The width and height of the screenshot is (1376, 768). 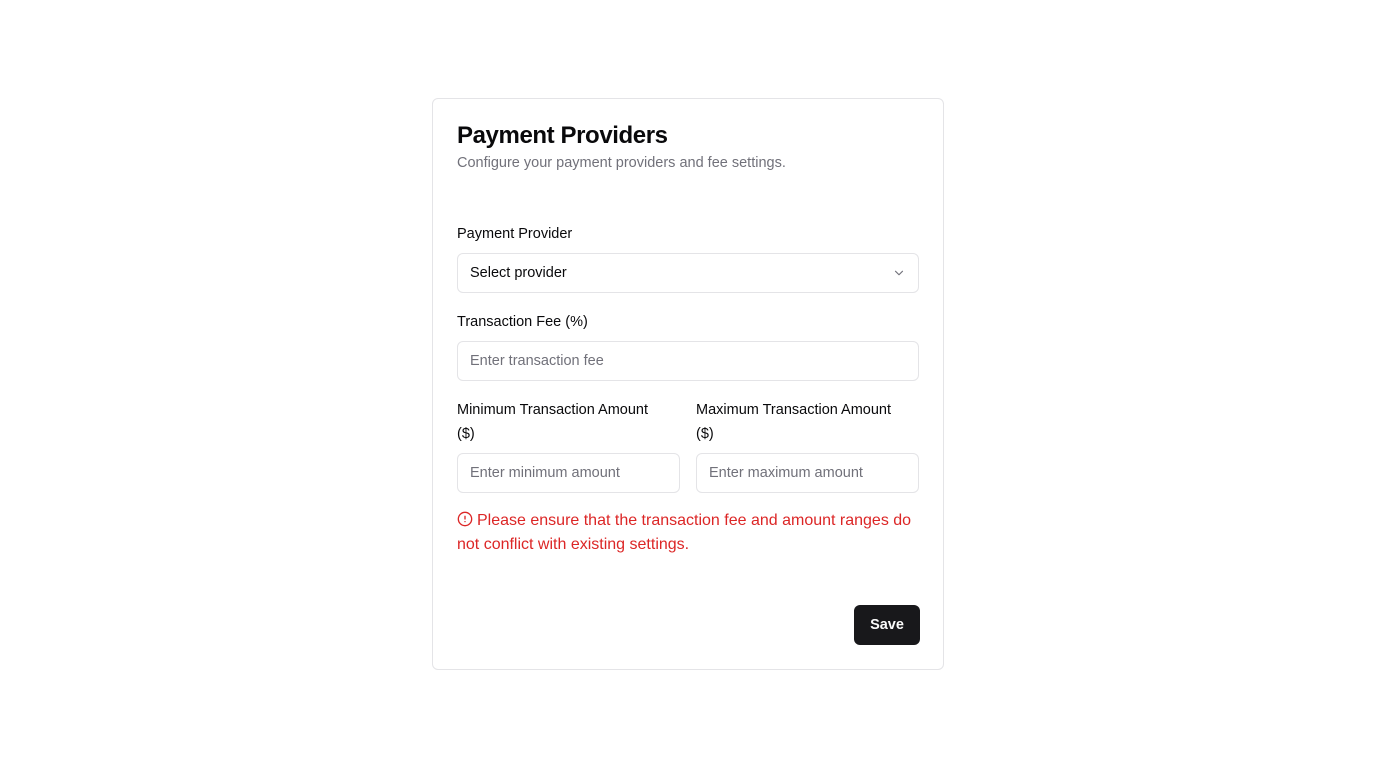 I want to click on payment-provider-label: Payment Provider, so click(x=515, y=234).